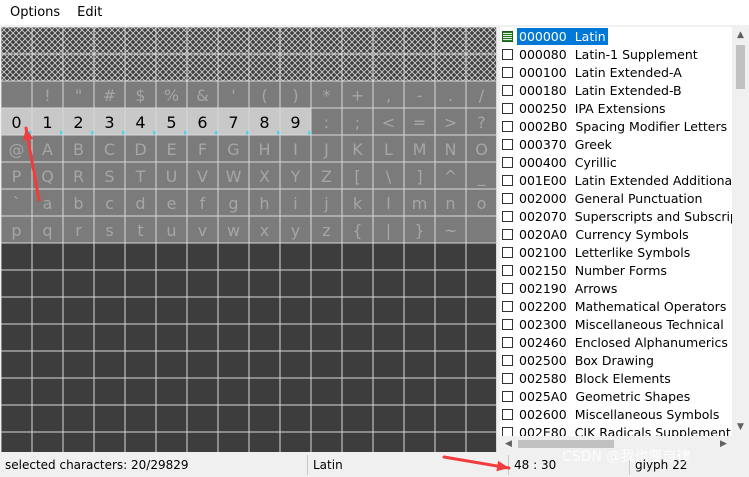 The width and height of the screenshot is (749, 477). I want to click on block-list-item: 002150 Number Forms, so click(616, 270).